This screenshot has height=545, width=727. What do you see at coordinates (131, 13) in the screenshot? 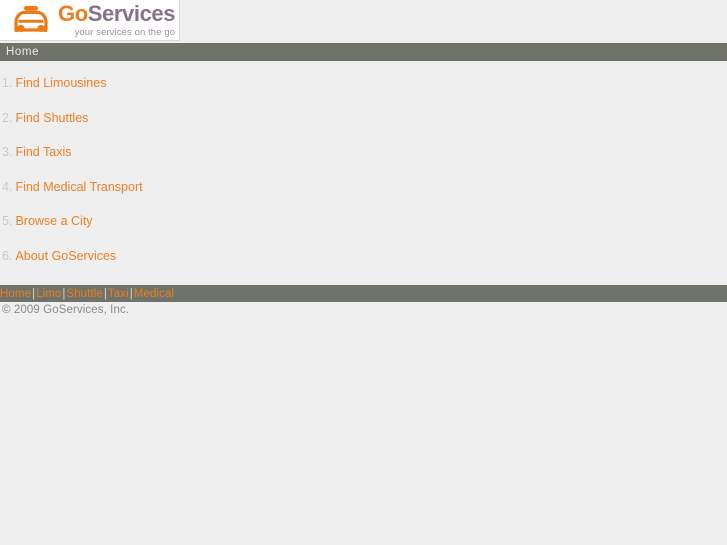
I see `brand-name-services: Services` at bounding box center [131, 13].